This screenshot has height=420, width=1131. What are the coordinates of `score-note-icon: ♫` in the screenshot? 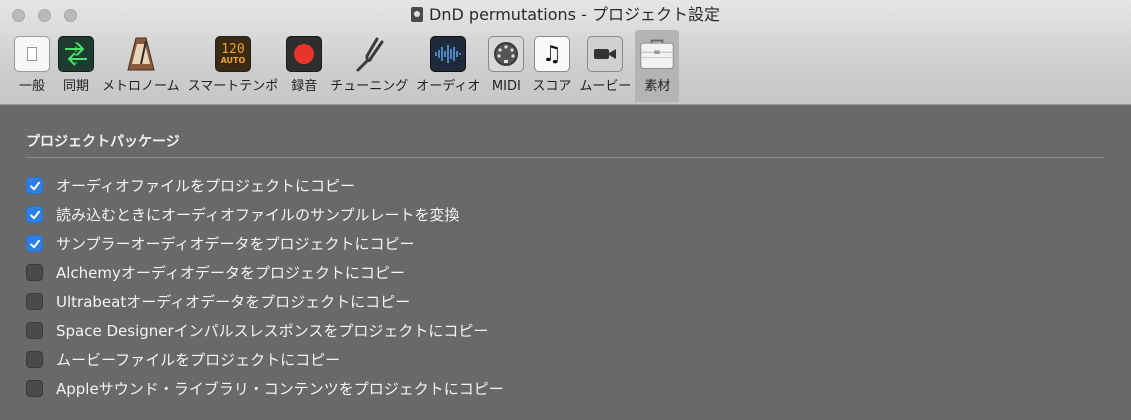 It's located at (551, 54).